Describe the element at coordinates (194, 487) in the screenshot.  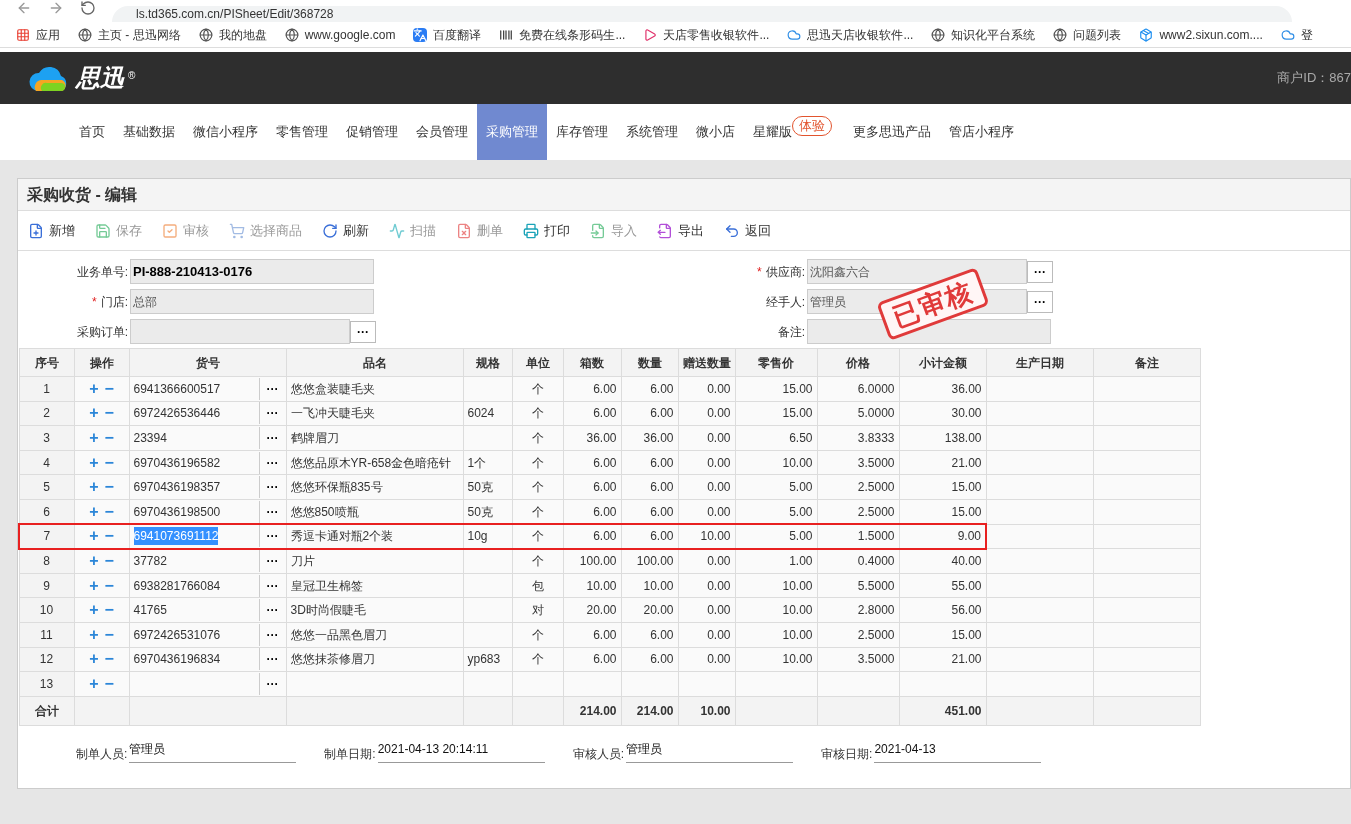
I see `code-field: 6970436198357` at that location.